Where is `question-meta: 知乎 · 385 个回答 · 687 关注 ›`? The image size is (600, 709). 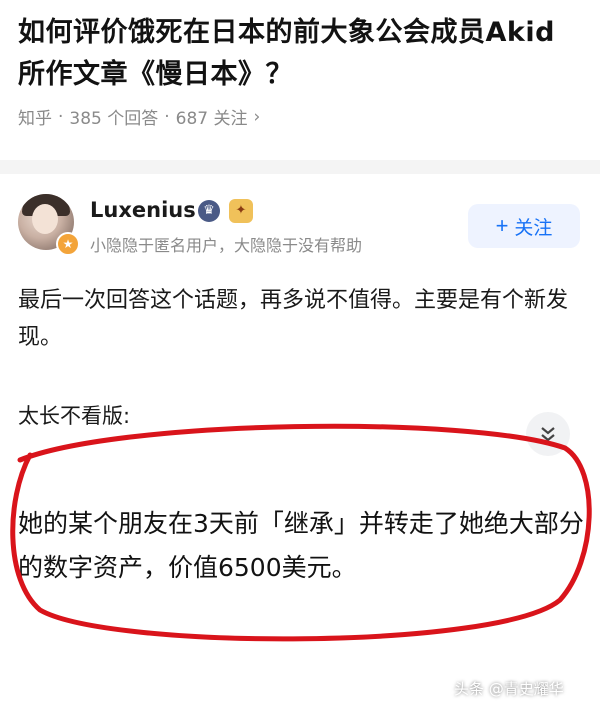 question-meta: 知乎 · 385 个回答 · 687 关注 › is located at coordinates (139, 117).